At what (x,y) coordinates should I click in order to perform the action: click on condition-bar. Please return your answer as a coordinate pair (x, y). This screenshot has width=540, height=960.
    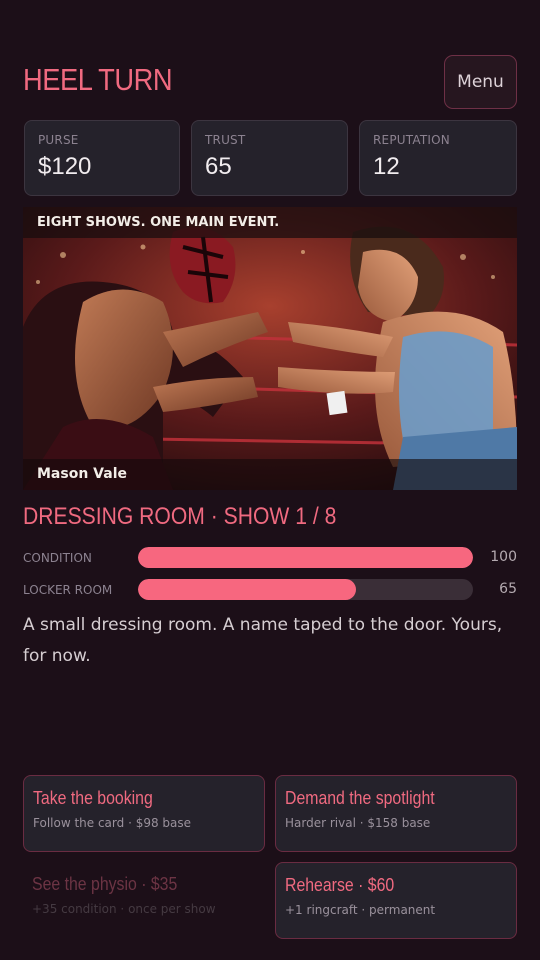
    Looking at the image, I should click on (305, 557).